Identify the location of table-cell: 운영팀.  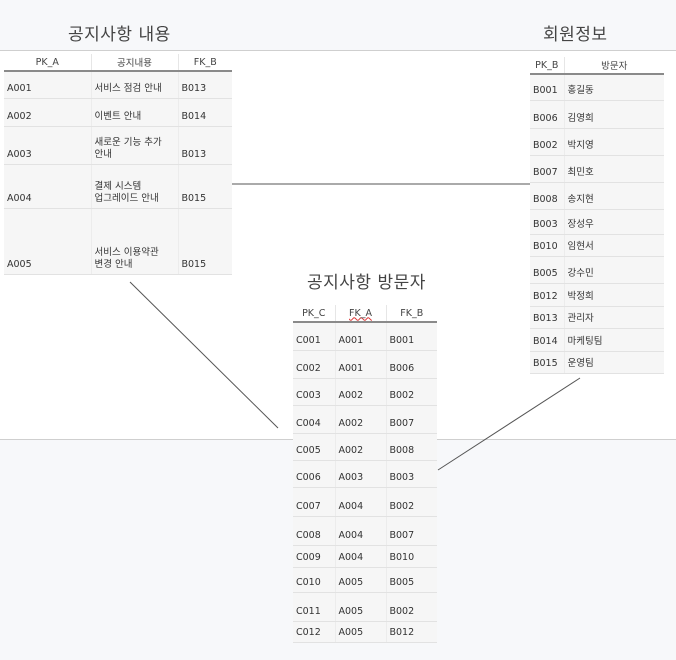
(613, 362).